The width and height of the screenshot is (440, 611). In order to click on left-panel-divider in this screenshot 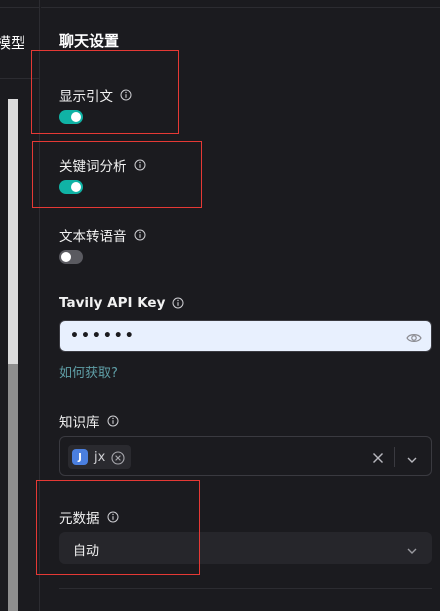, I will do `click(20, 78)`.